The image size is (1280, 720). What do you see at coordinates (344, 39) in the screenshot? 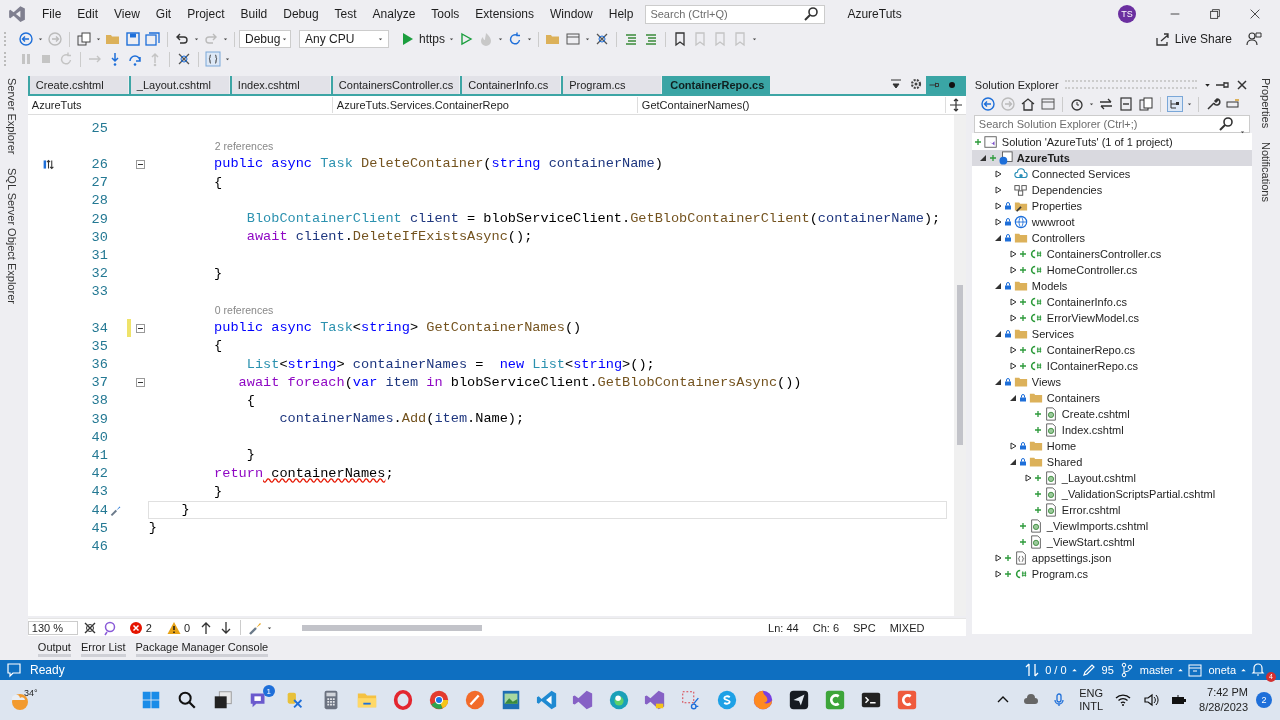
I see `platform-dropdown: Any CPU` at bounding box center [344, 39].